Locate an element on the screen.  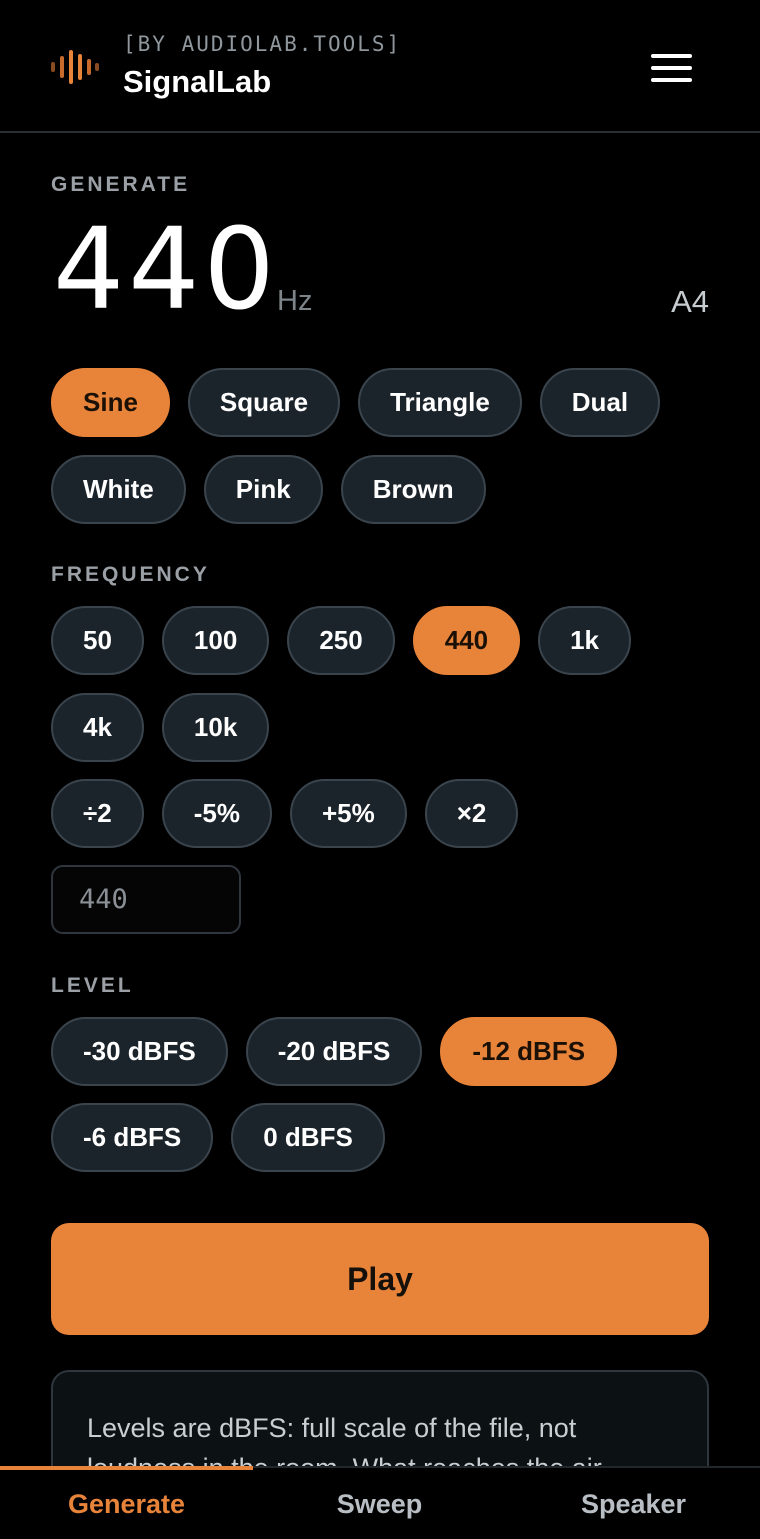
hamburger-menu-icon is located at coordinates (671, 68).